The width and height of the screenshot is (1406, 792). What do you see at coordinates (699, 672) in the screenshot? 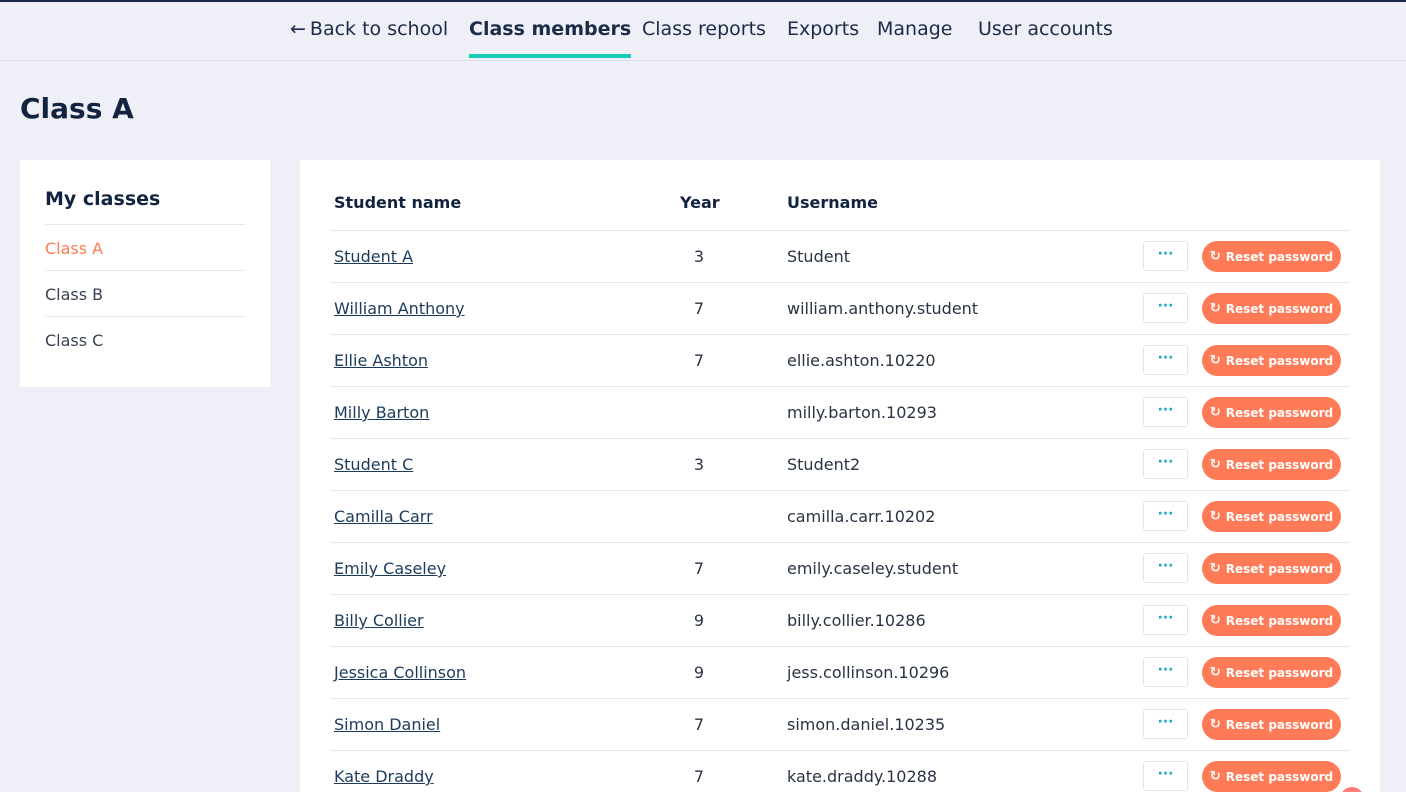
I see `year-cell: 9` at bounding box center [699, 672].